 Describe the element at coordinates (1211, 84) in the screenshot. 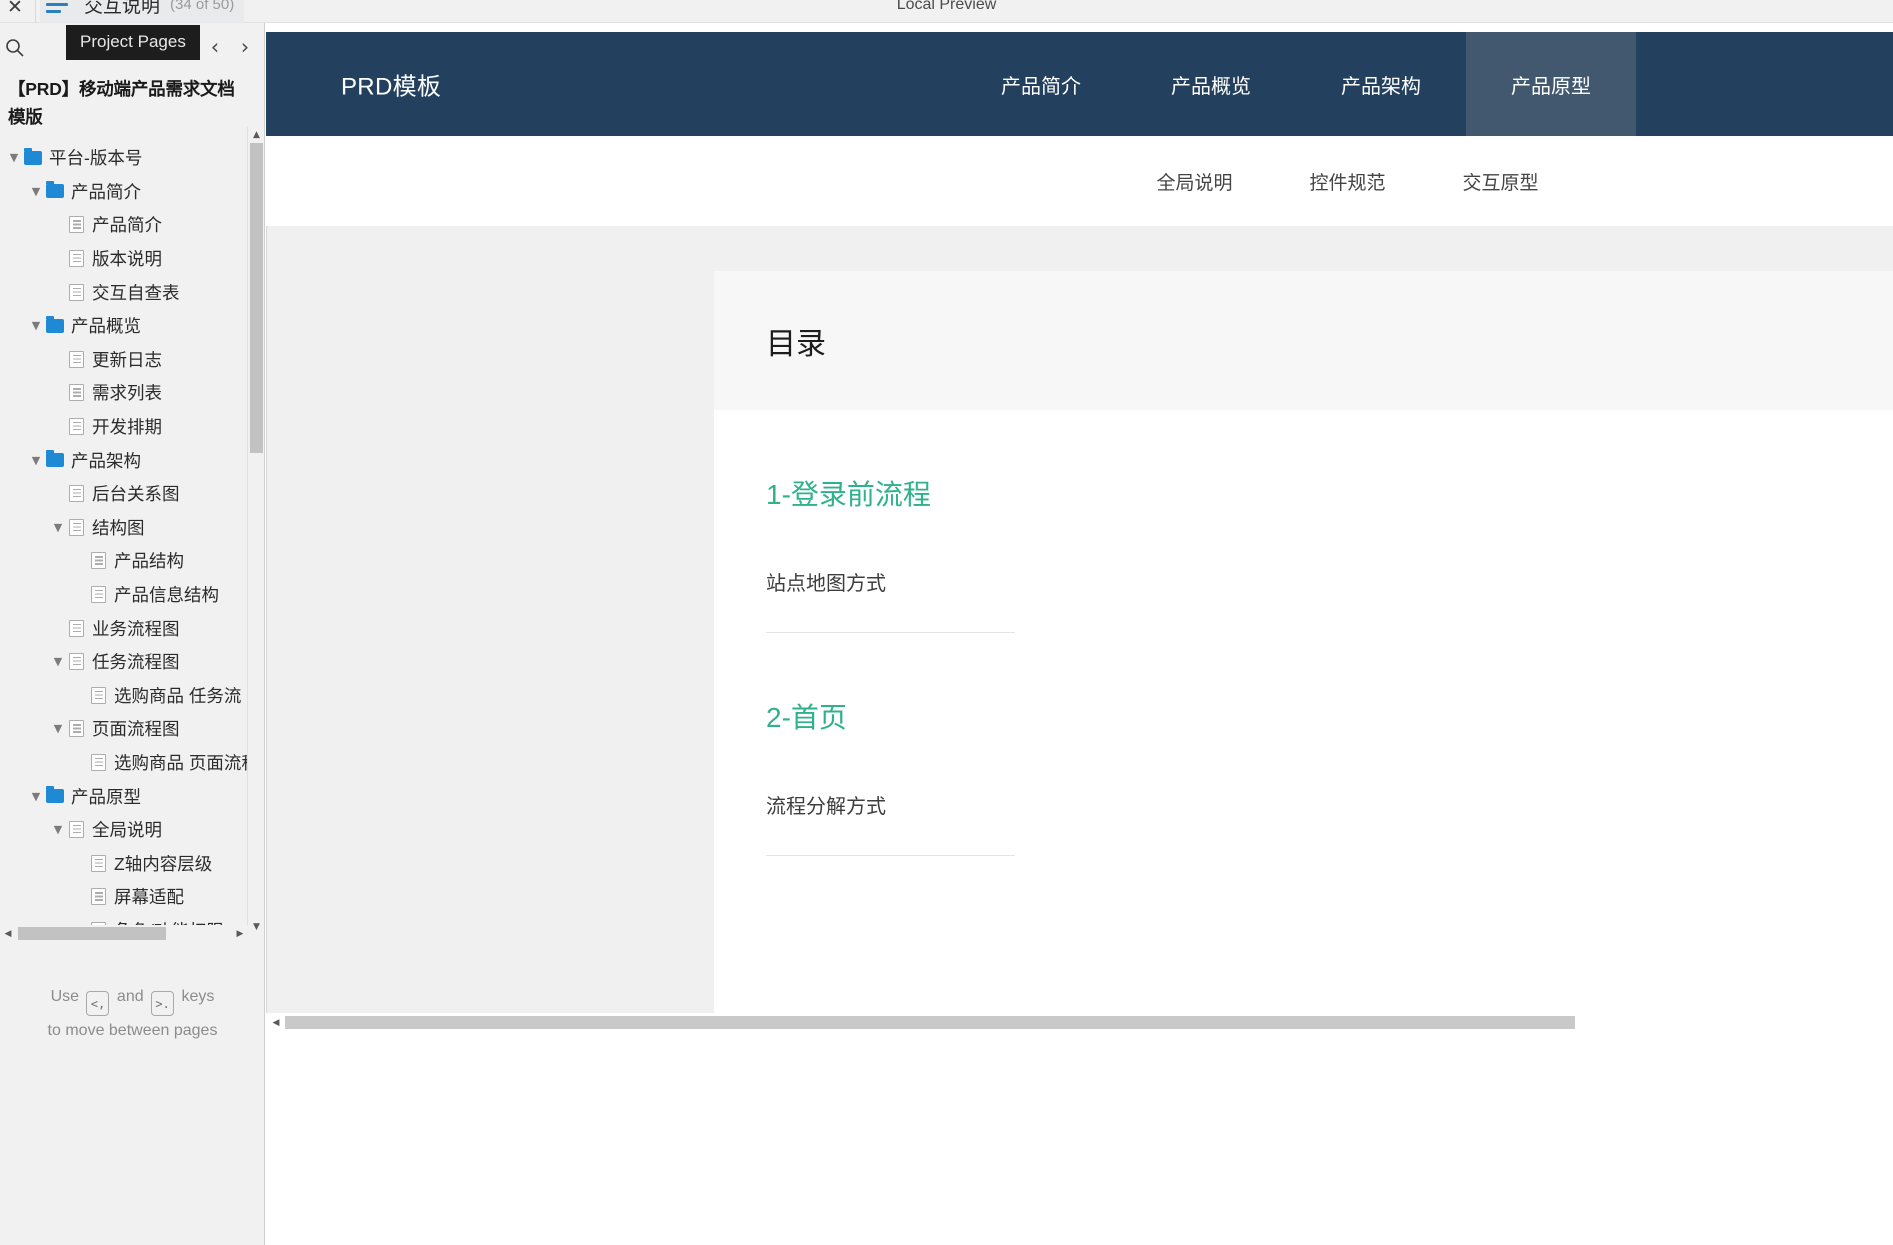

I see `navbar-item: 产品概览` at that location.